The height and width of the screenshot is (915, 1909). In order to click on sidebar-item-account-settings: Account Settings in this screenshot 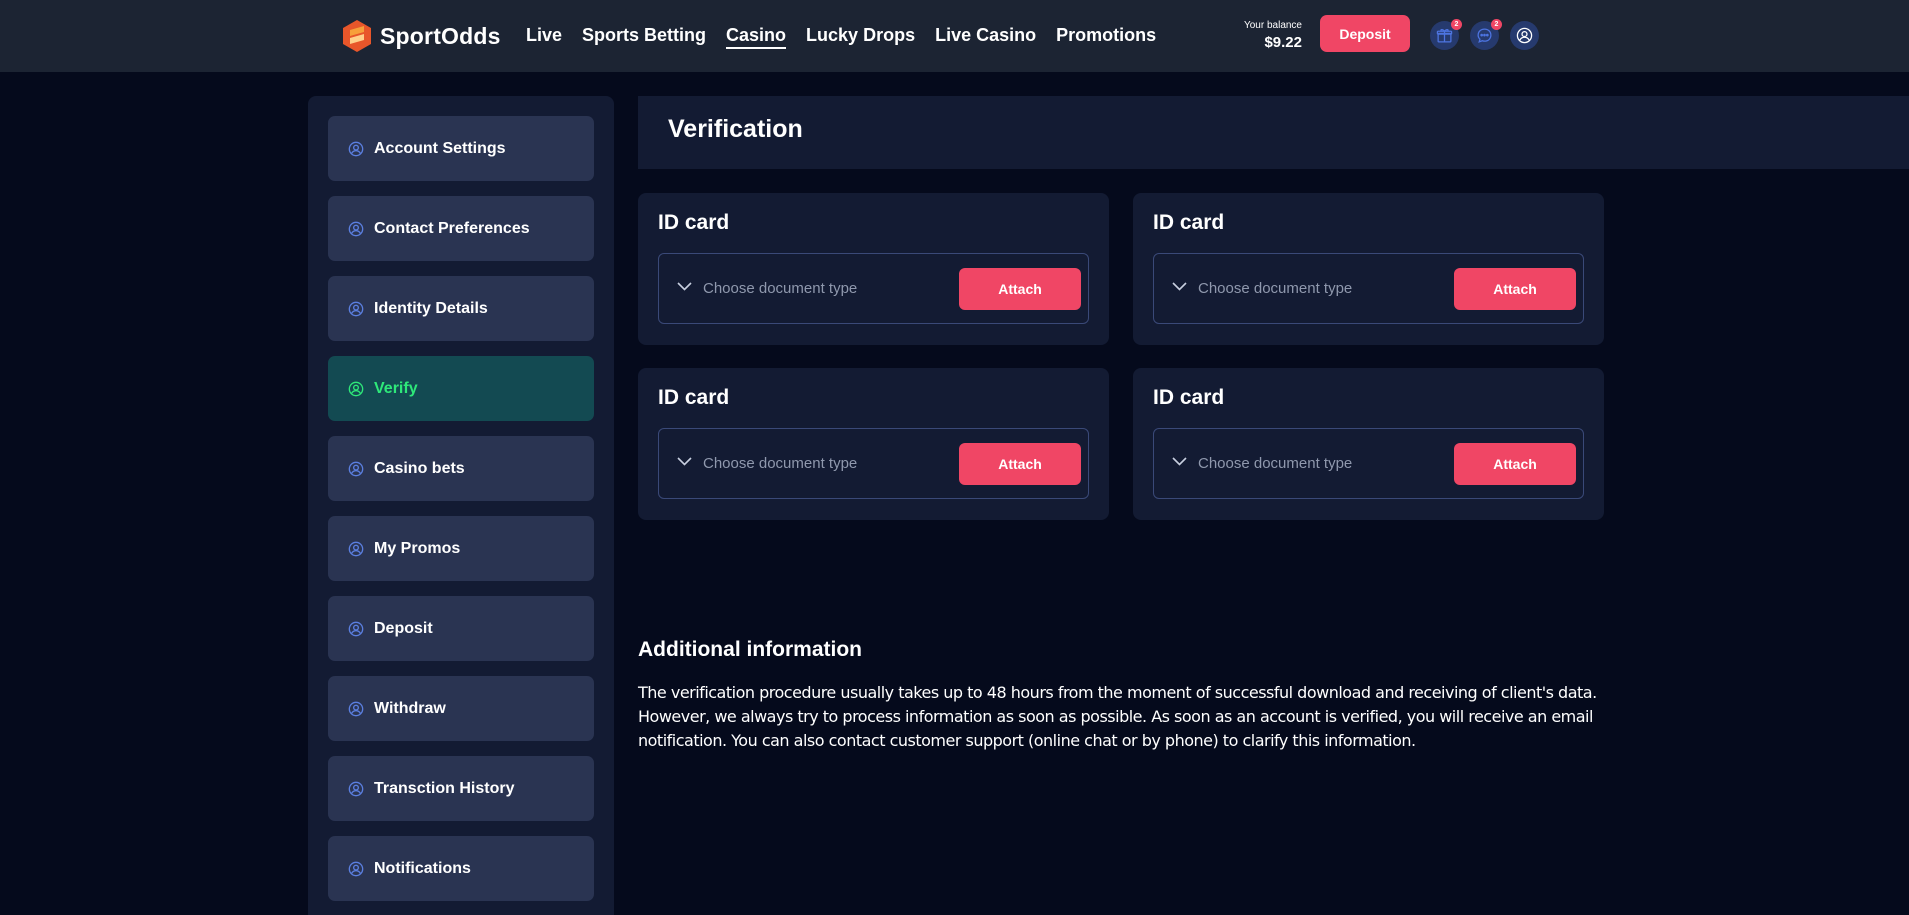, I will do `click(461, 148)`.